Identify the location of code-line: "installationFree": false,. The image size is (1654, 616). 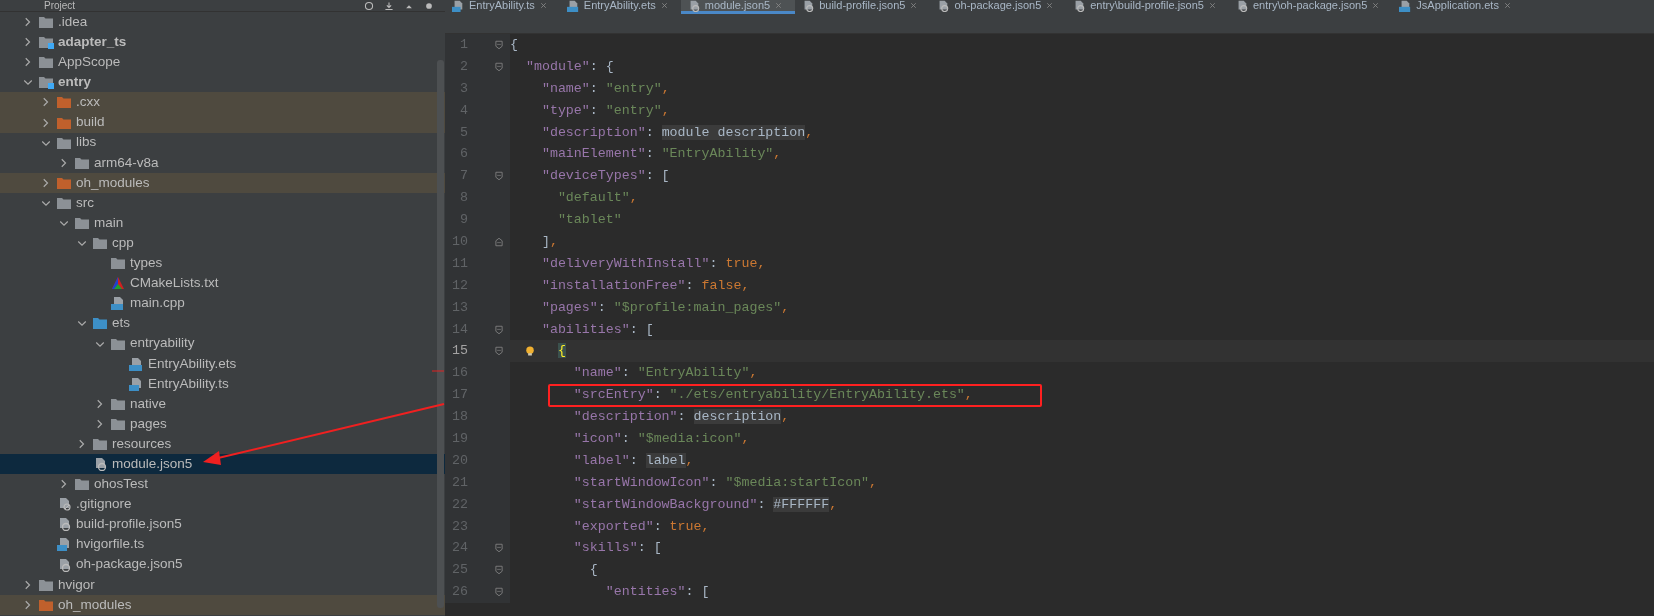
(645, 285).